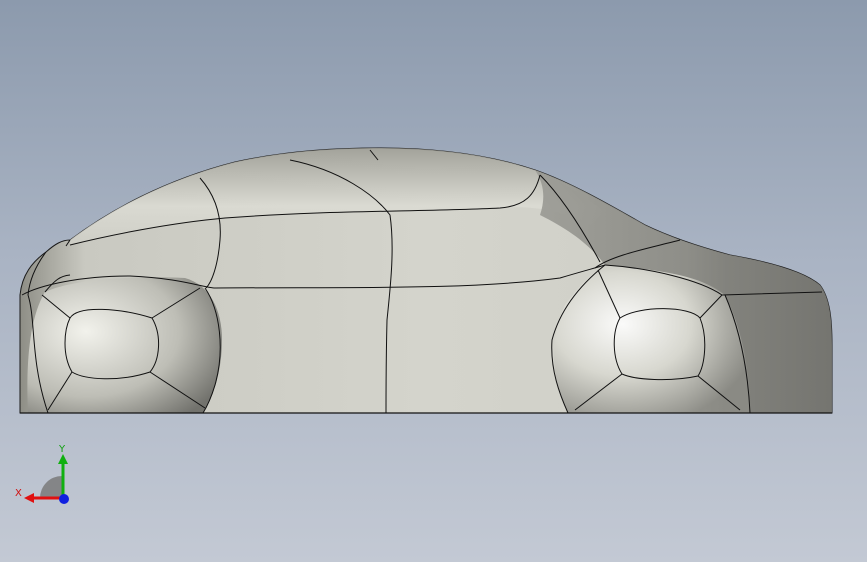 Image resolution: width=867 pixels, height=562 pixels. Describe the element at coordinates (125, 345) in the screenshot. I see `front-lamp-surface` at that location.